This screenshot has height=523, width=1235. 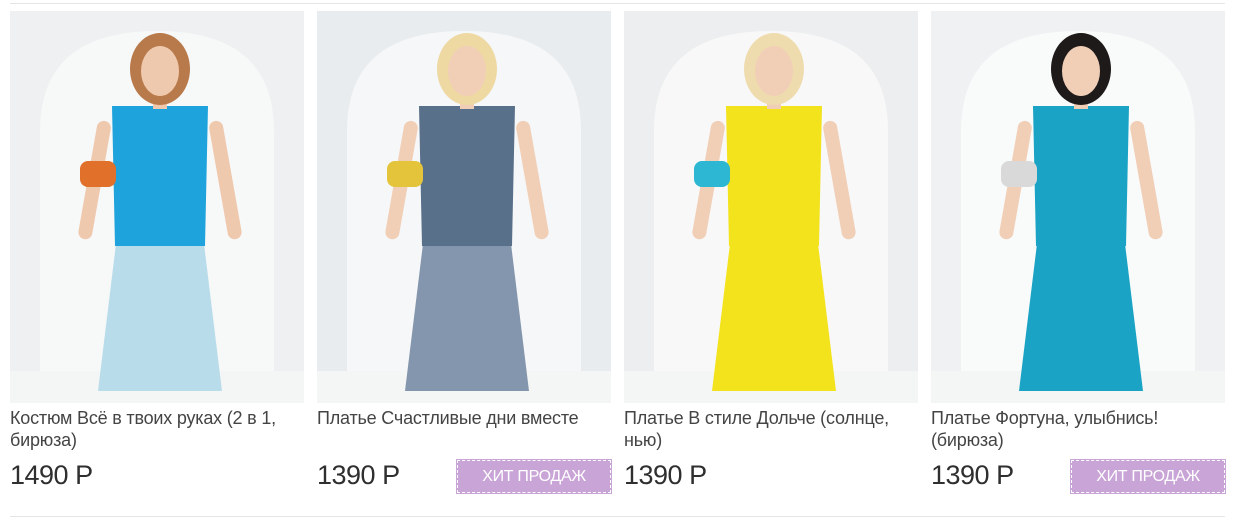 What do you see at coordinates (51, 475) in the screenshot?
I see `product-price: 1490 Р` at bounding box center [51, 475].